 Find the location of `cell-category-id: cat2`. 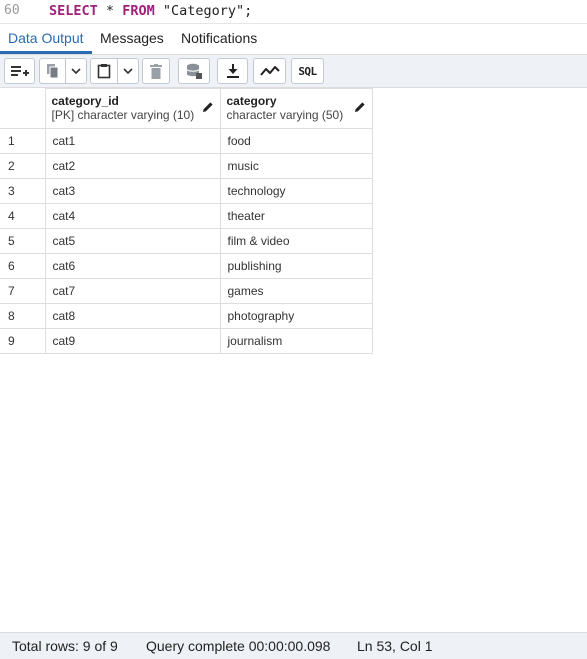

cell-category-id: cat2 is located at coordinates (132, 166).